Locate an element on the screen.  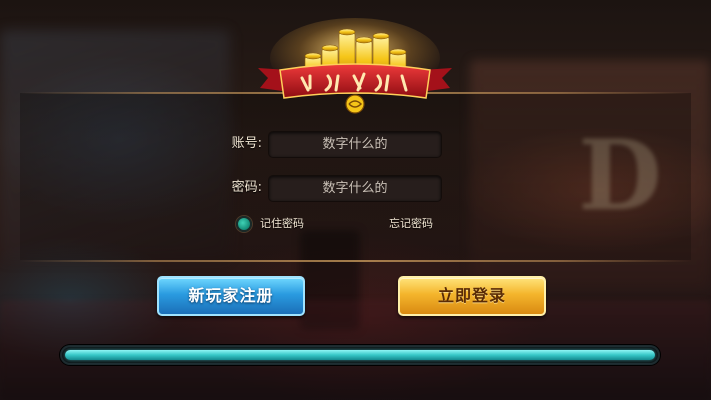
account-input is located at coordinates (355, 144).